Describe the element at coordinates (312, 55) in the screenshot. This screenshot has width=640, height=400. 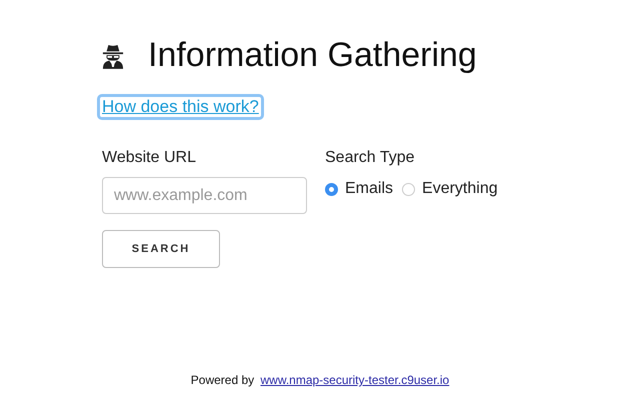
I see `page-title: Information Gathering` at that location.